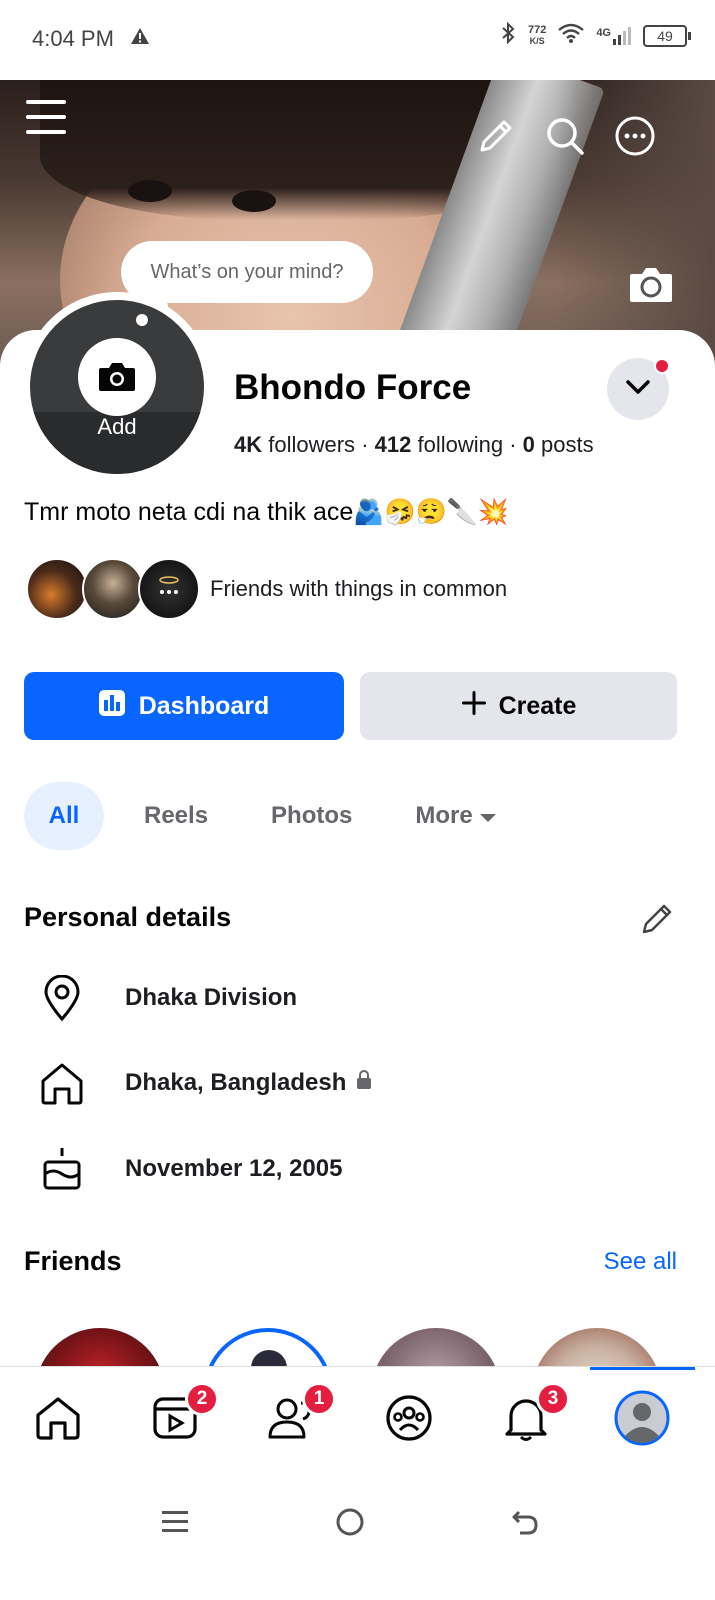 The image size is (715, 1600). What do you see at coordinates (350, 1522) in the screenshot?
I see `home-circle-icon` at bounding box center [350, 1522].